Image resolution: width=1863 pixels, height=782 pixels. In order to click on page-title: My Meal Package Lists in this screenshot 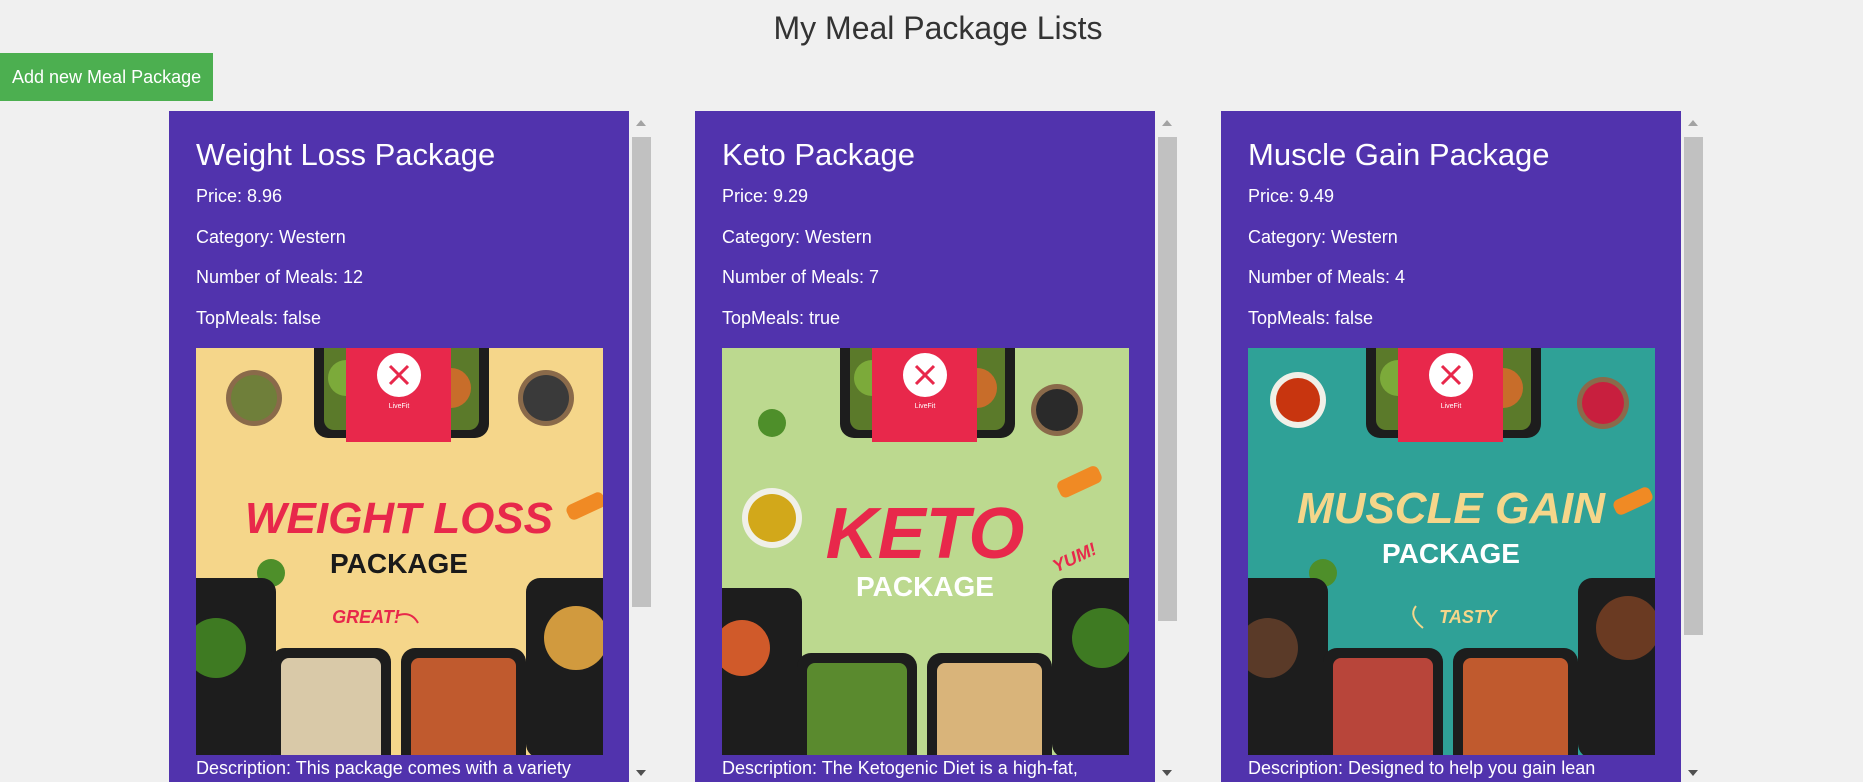, I will do `click(938, 28)`.